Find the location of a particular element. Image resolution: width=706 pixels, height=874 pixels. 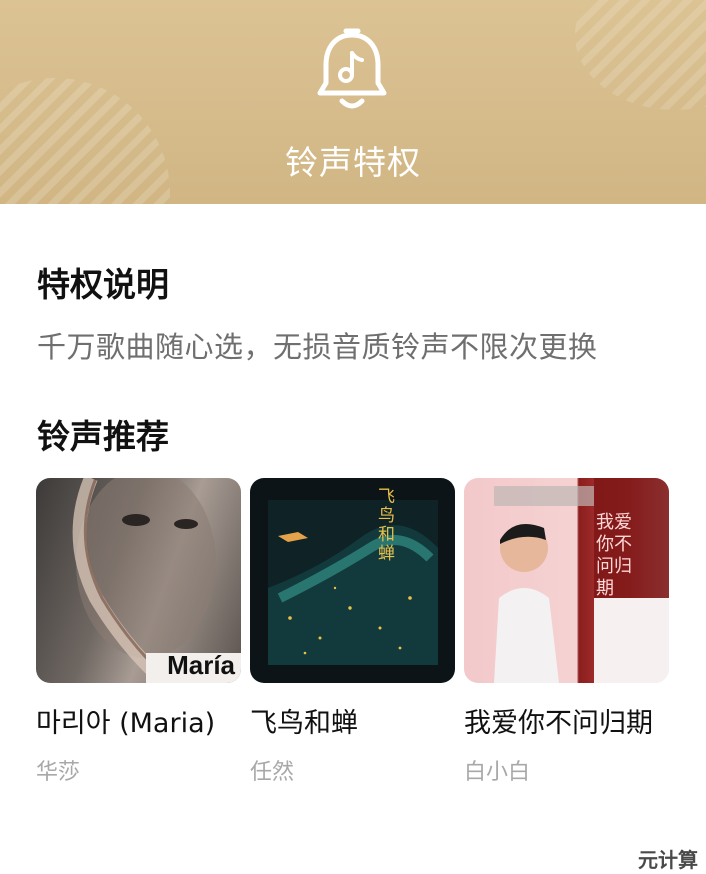

cover-text: 我爱你不问归期 is located at coordinates (614, 555).